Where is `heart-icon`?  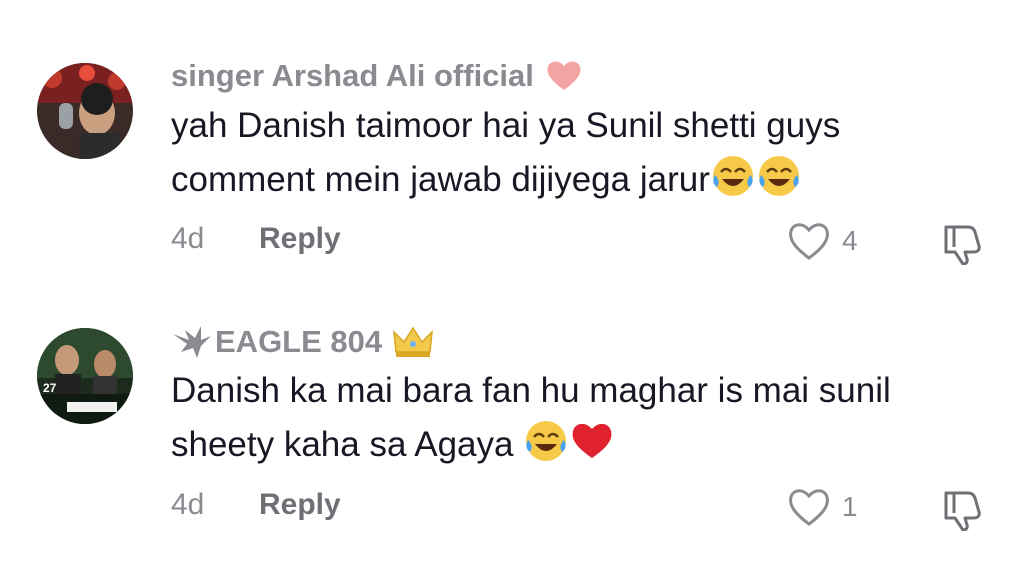 heart-icon is located at coordinates (564, 76).